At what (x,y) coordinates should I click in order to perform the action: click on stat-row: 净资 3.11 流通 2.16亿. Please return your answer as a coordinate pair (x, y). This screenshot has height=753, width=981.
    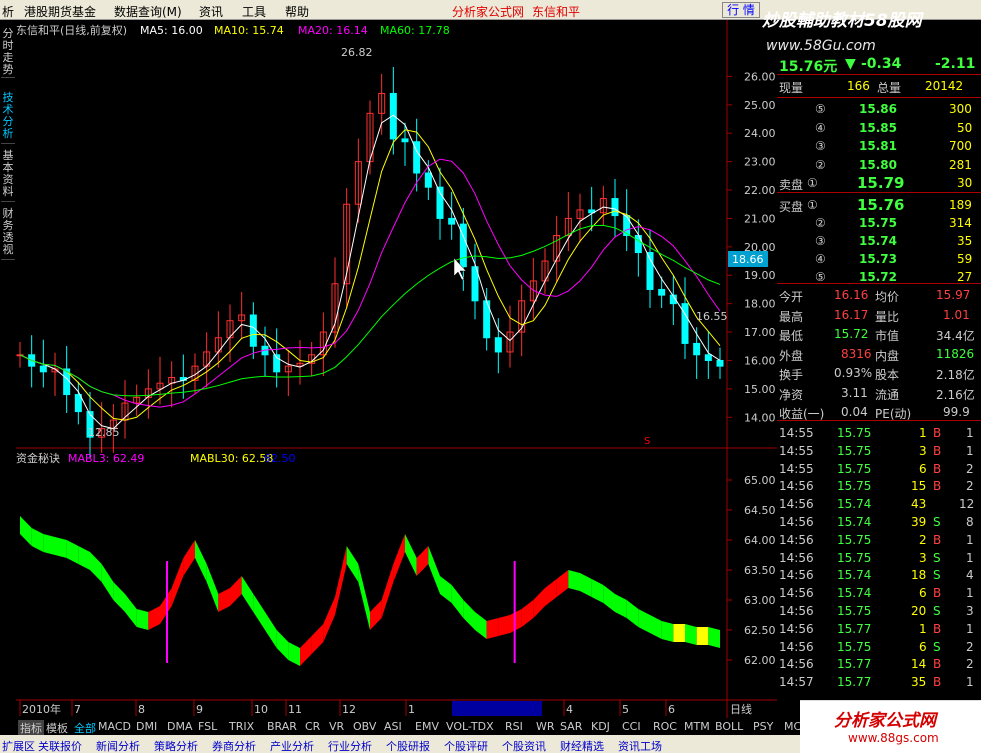
    Looking at the image, I should click on (877, 393).